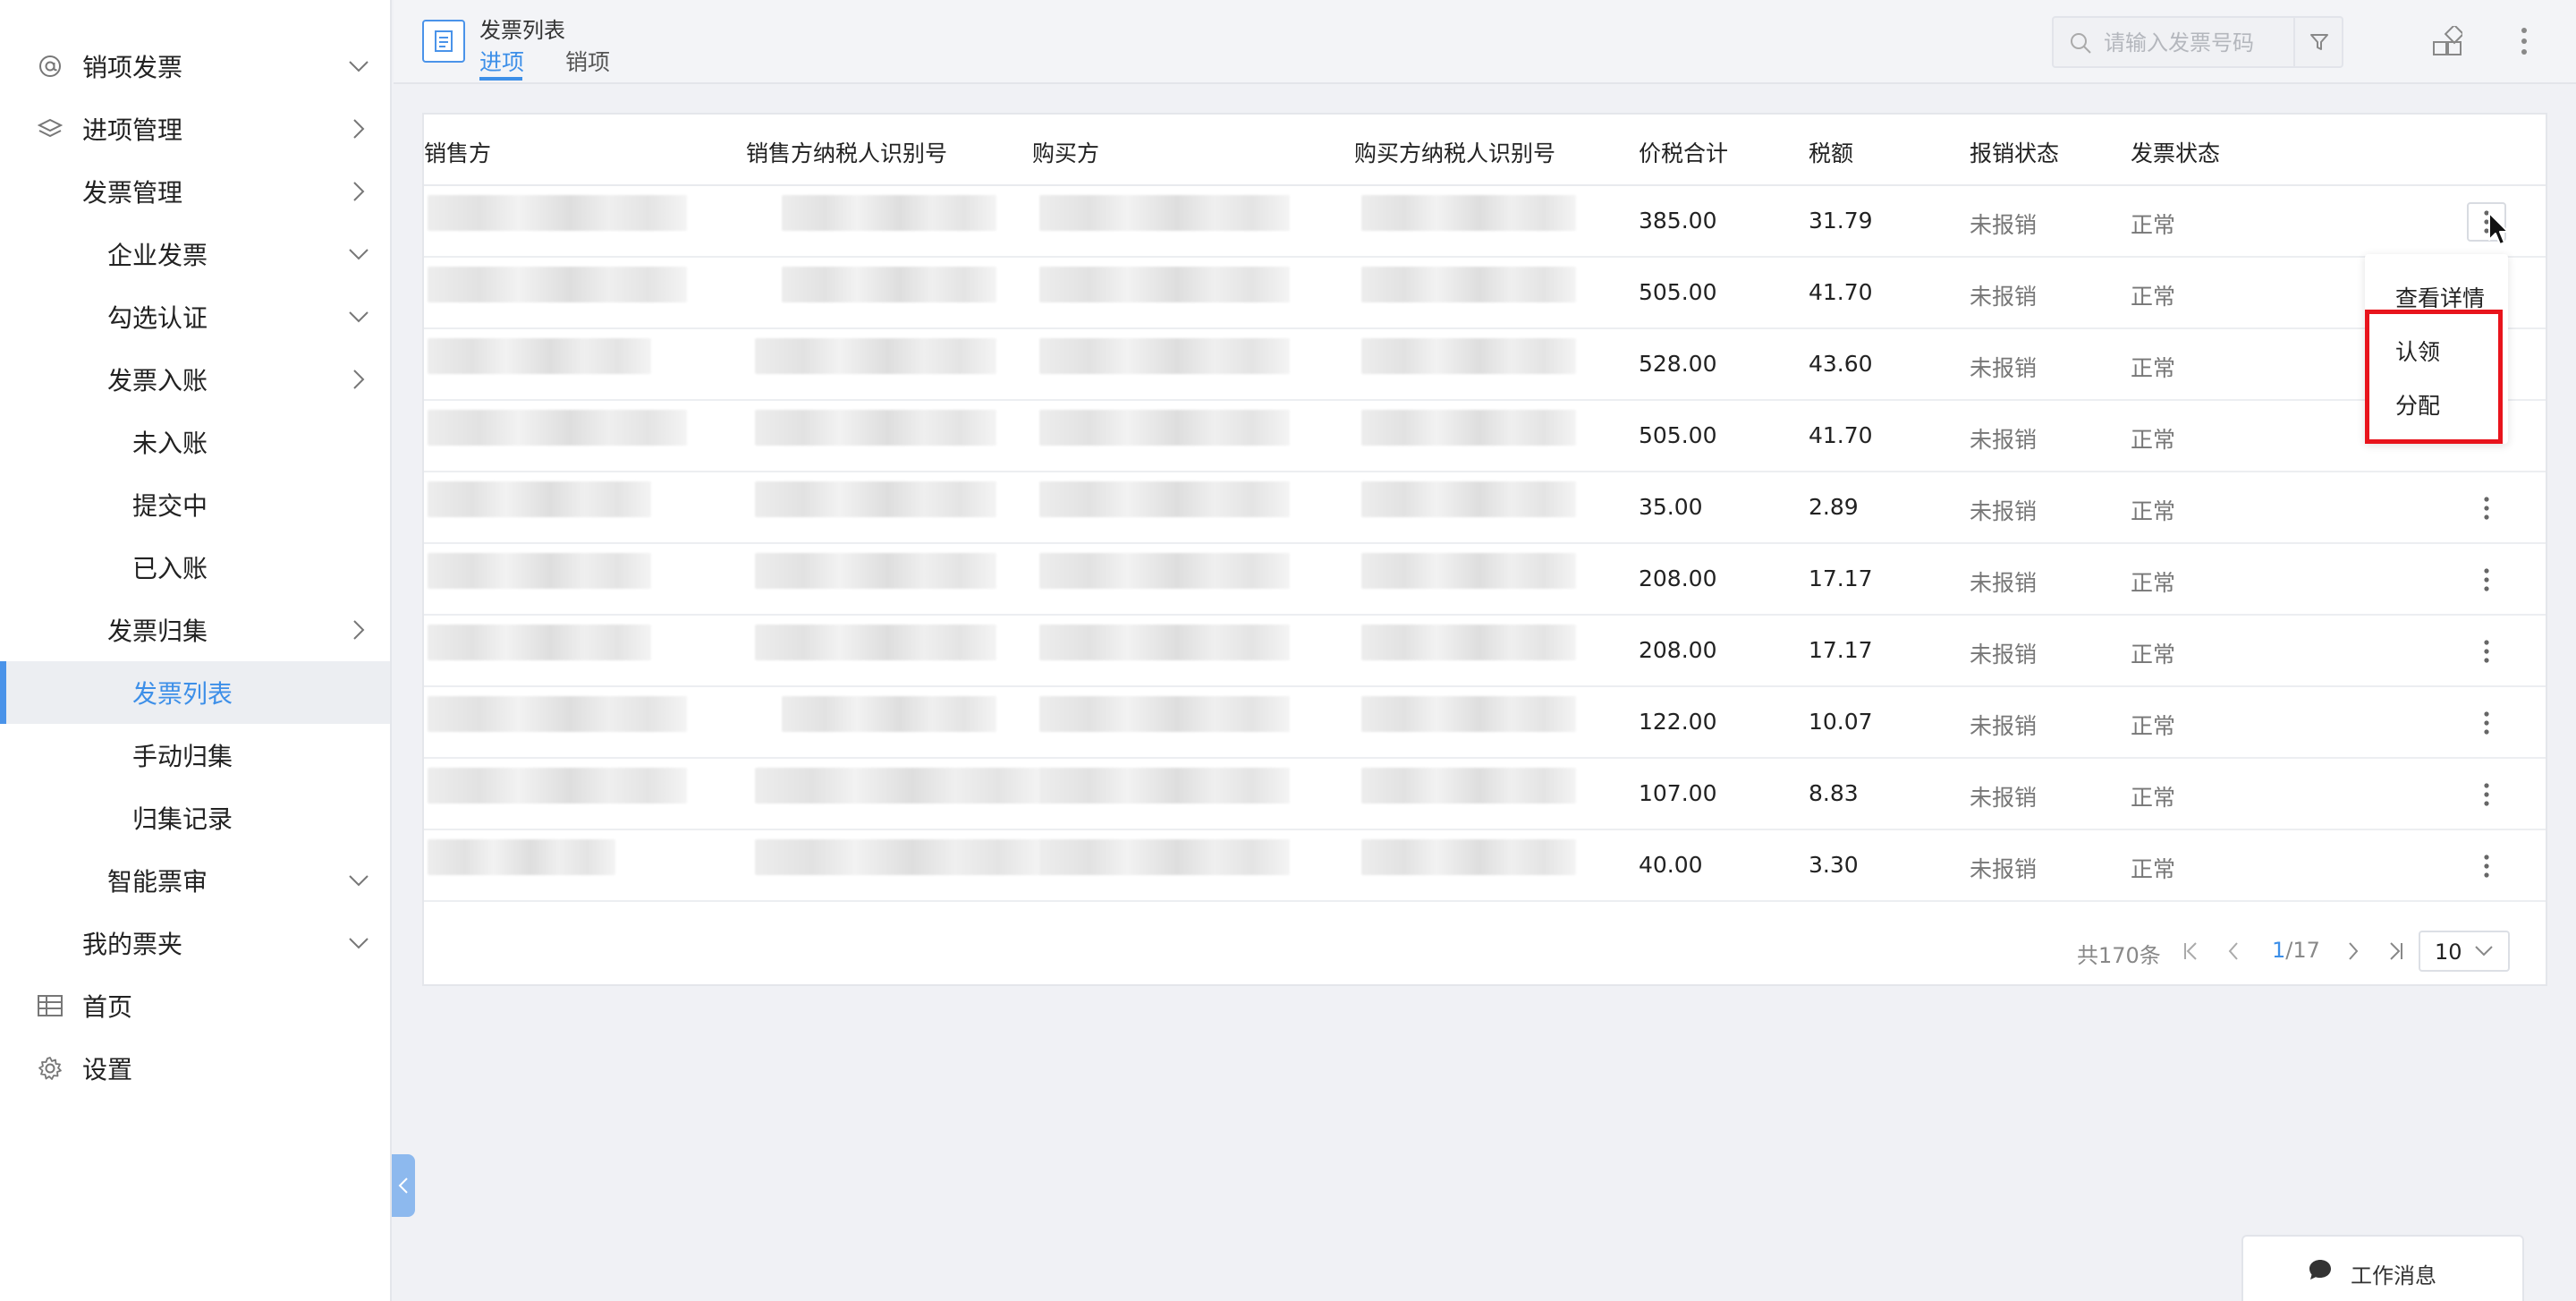 This screenshot has width=2576, height=1301. I want to click on document-icon, so click(443, 41).